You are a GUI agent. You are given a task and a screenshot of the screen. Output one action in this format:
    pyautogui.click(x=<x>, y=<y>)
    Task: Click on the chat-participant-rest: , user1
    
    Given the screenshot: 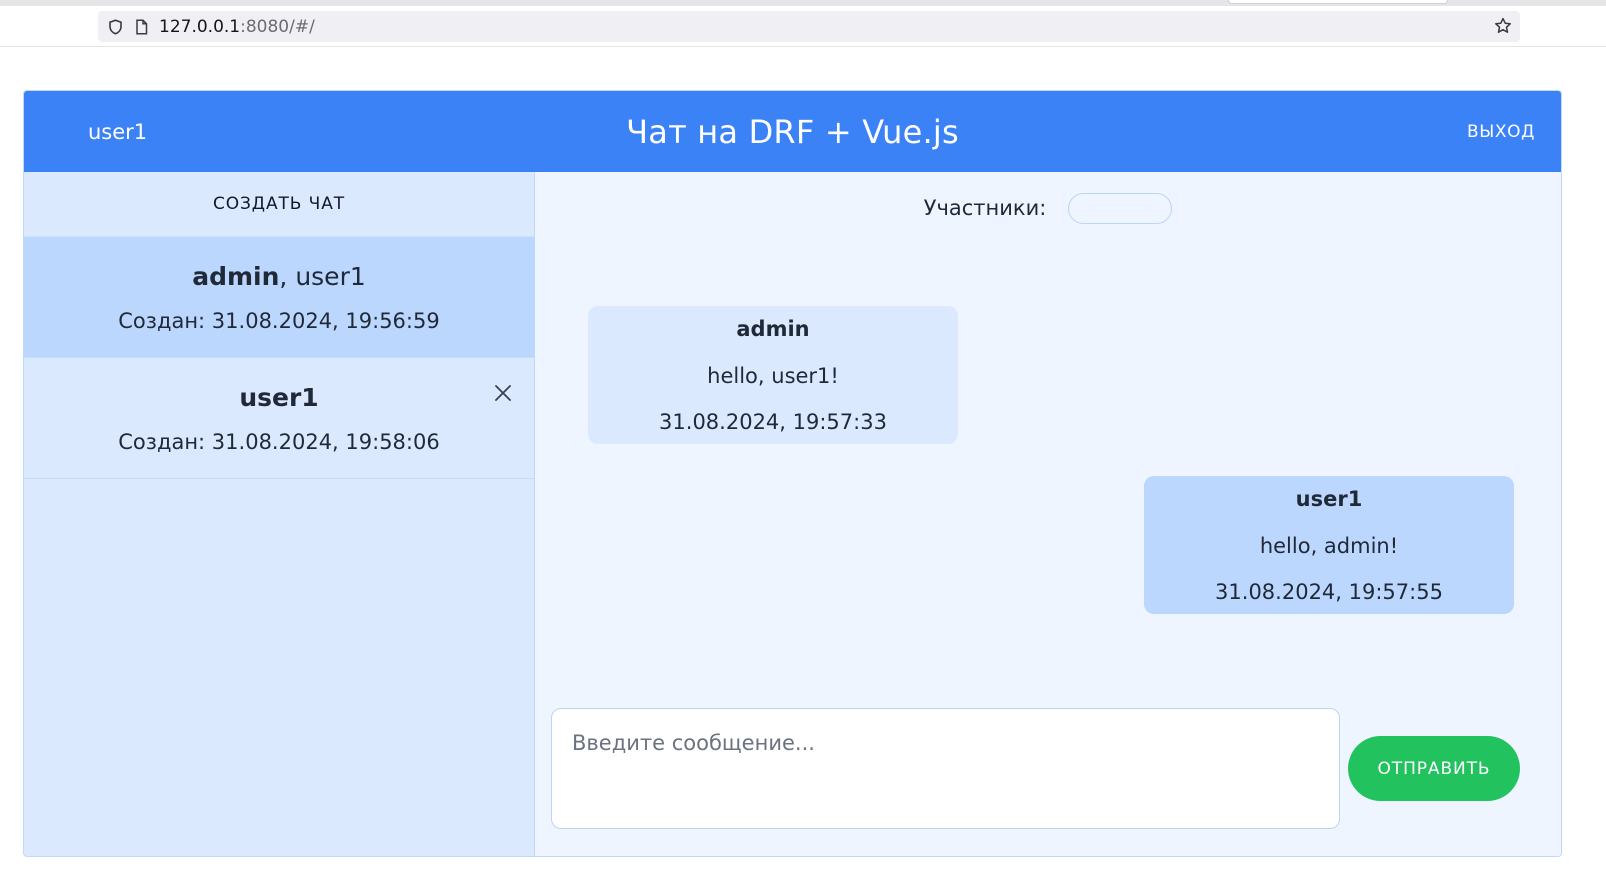 What is the action you would take?
    pyautogui.click(x=322, y=276)
    